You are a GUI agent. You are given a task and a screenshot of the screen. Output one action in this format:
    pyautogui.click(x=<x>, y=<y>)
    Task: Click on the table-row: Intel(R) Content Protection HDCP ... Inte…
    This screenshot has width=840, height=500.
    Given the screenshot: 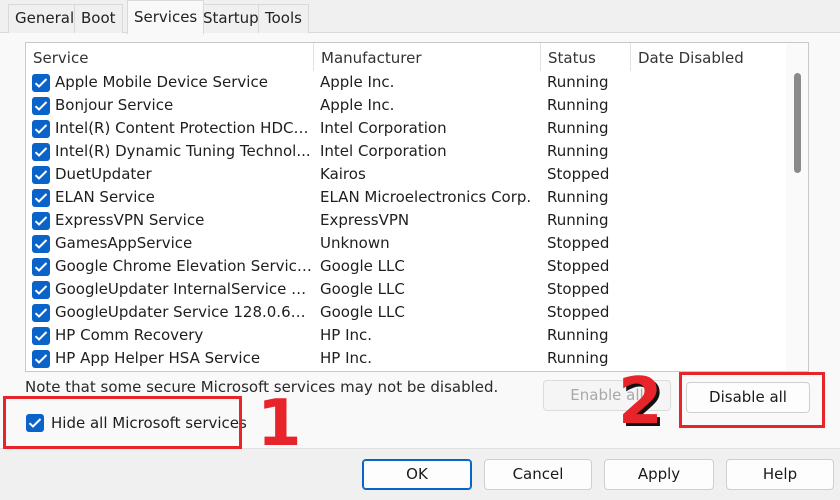 What is the action you would take?
    pyautogui.click(x=407, y=128)
    